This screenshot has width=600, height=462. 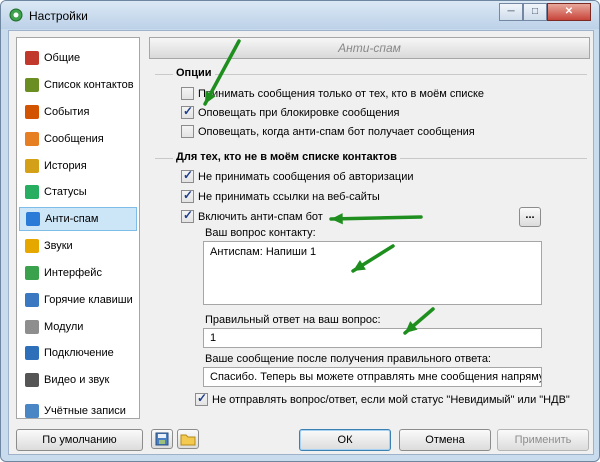 I want to click on ok-button: ОК, so click(x=345, y=440).